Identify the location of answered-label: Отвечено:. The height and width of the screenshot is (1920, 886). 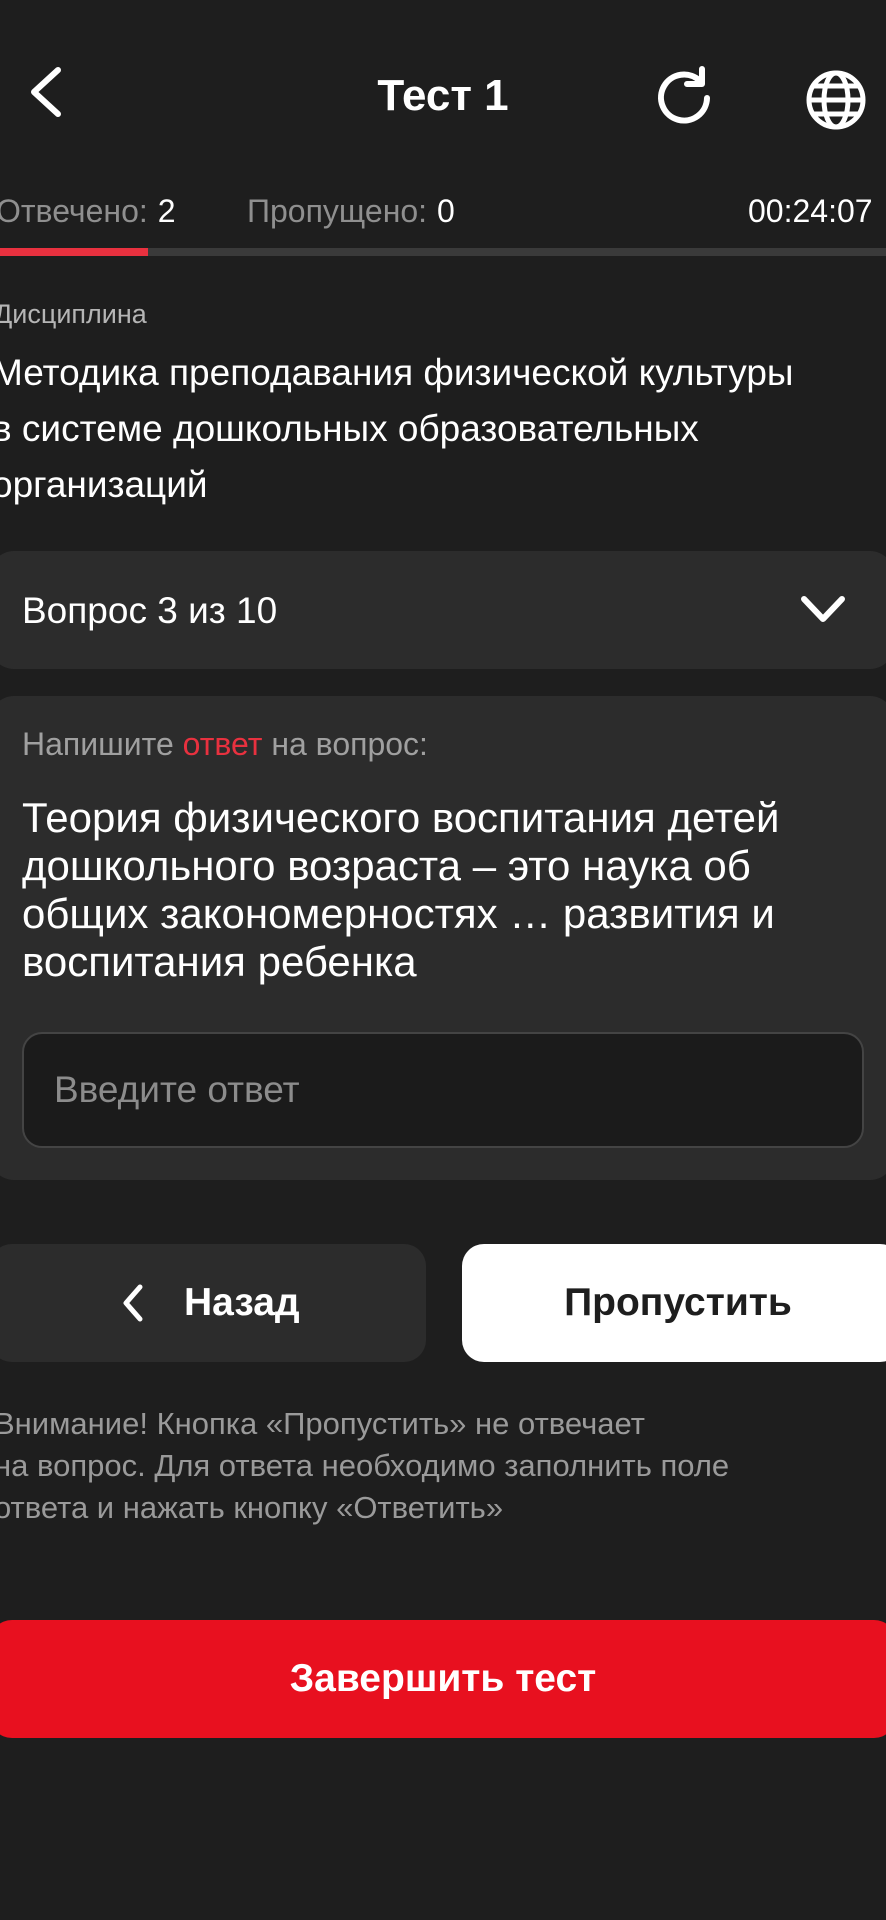
(74, 211).